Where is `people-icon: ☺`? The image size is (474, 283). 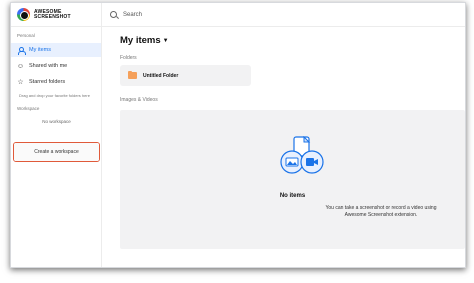
people-icon: ☺ is located at coordinates (20, 66).